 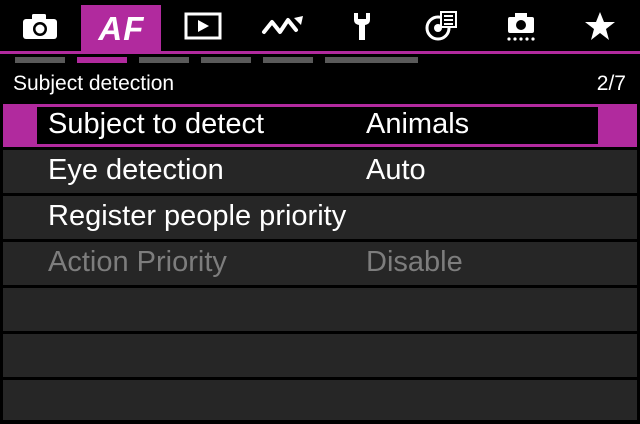 I want to click on menu-item-value: Disable, so click(x=414, y=262).